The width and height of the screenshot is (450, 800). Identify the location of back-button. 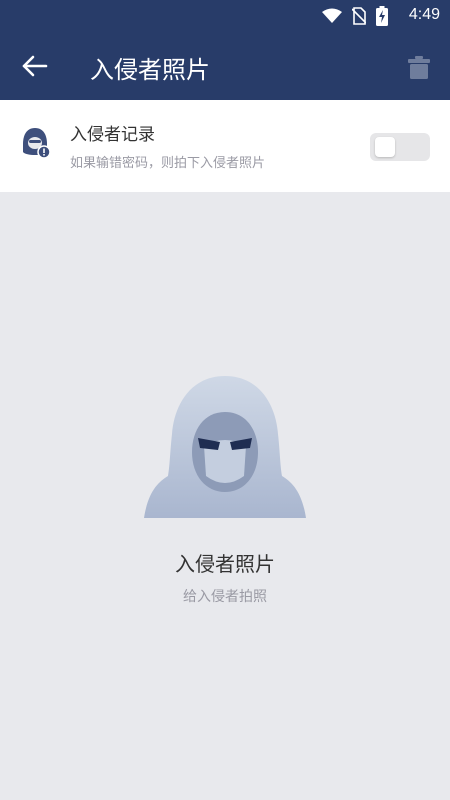
(34, 66).